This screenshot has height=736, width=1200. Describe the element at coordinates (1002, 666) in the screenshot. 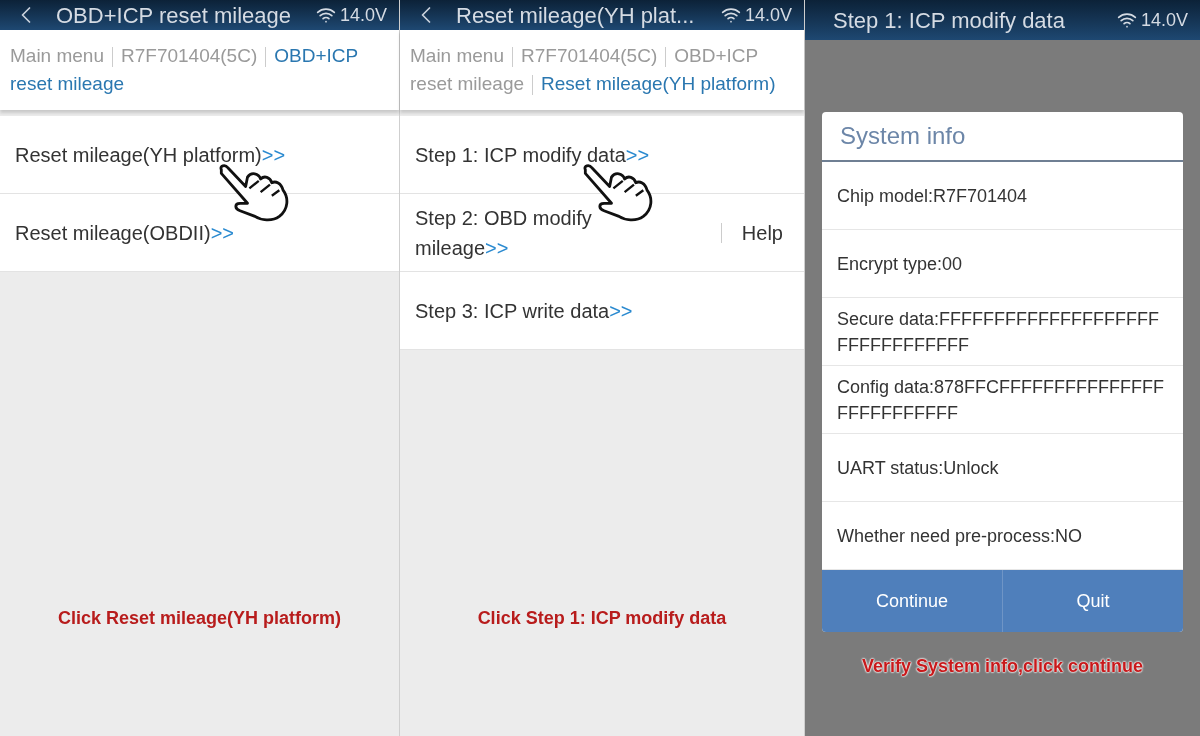

I see `instruction-caption: Verify System info,click continue` at that location.